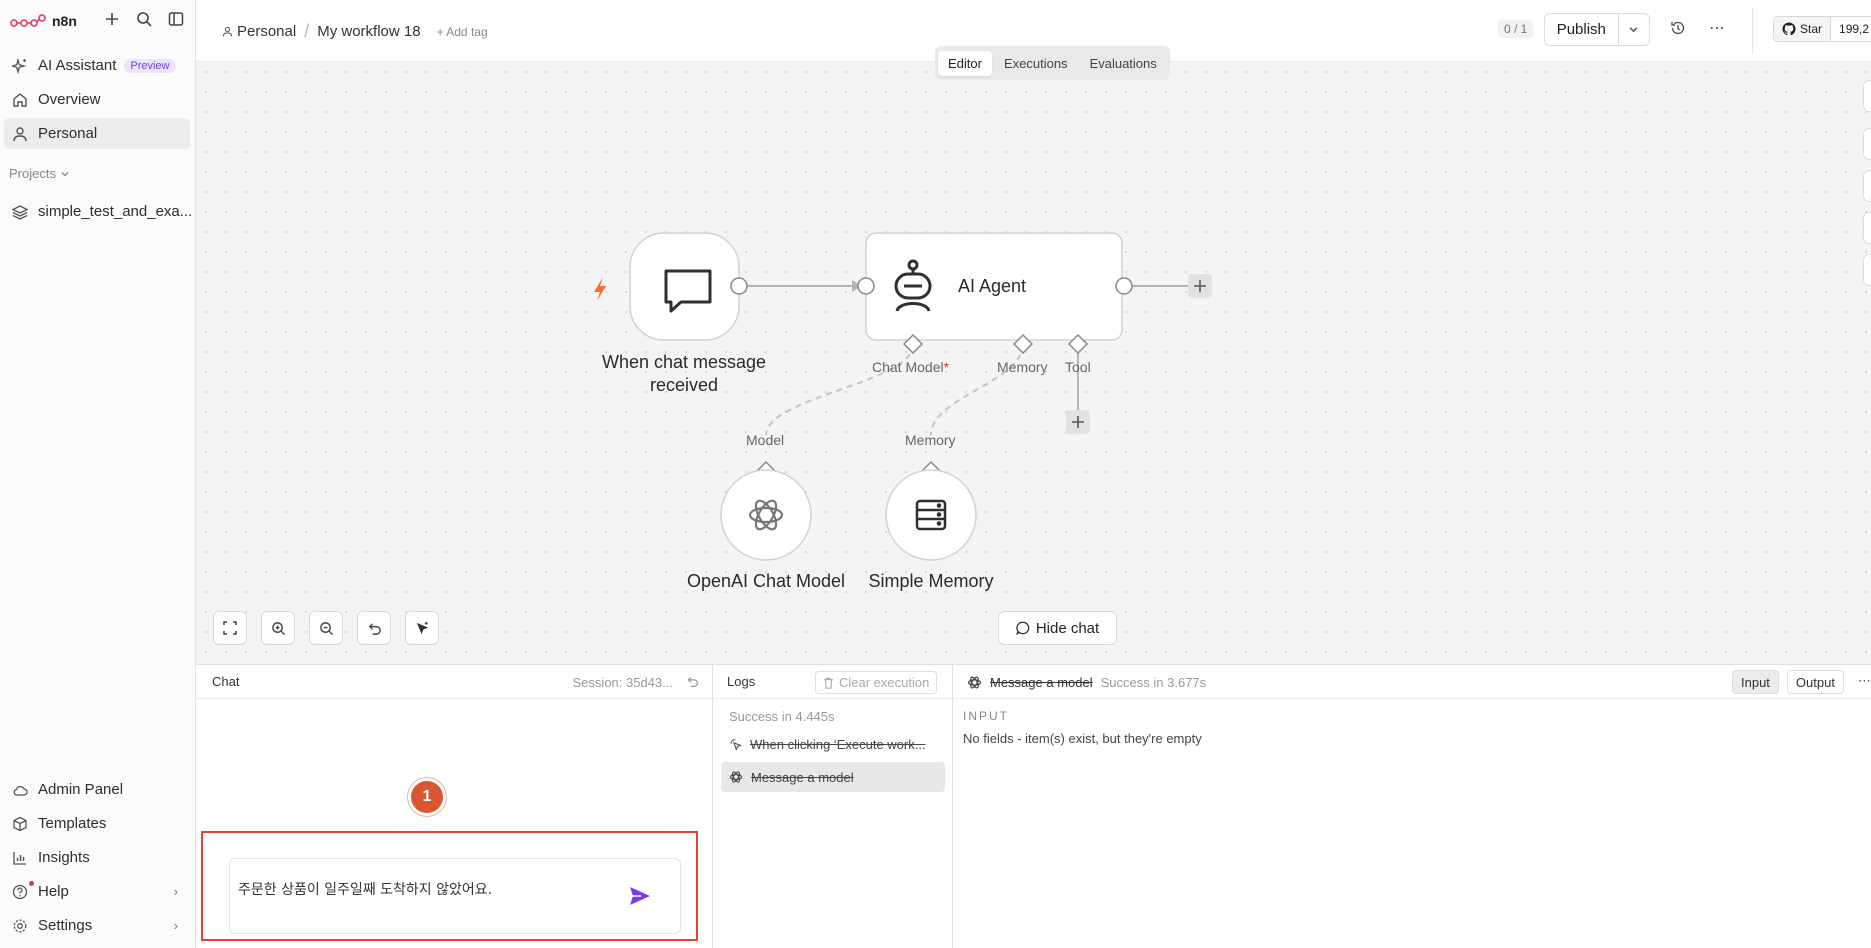 This screenshot has width=1871, height=948. I want to click on github-star-button: Star 199,2, so click(1822, 29).